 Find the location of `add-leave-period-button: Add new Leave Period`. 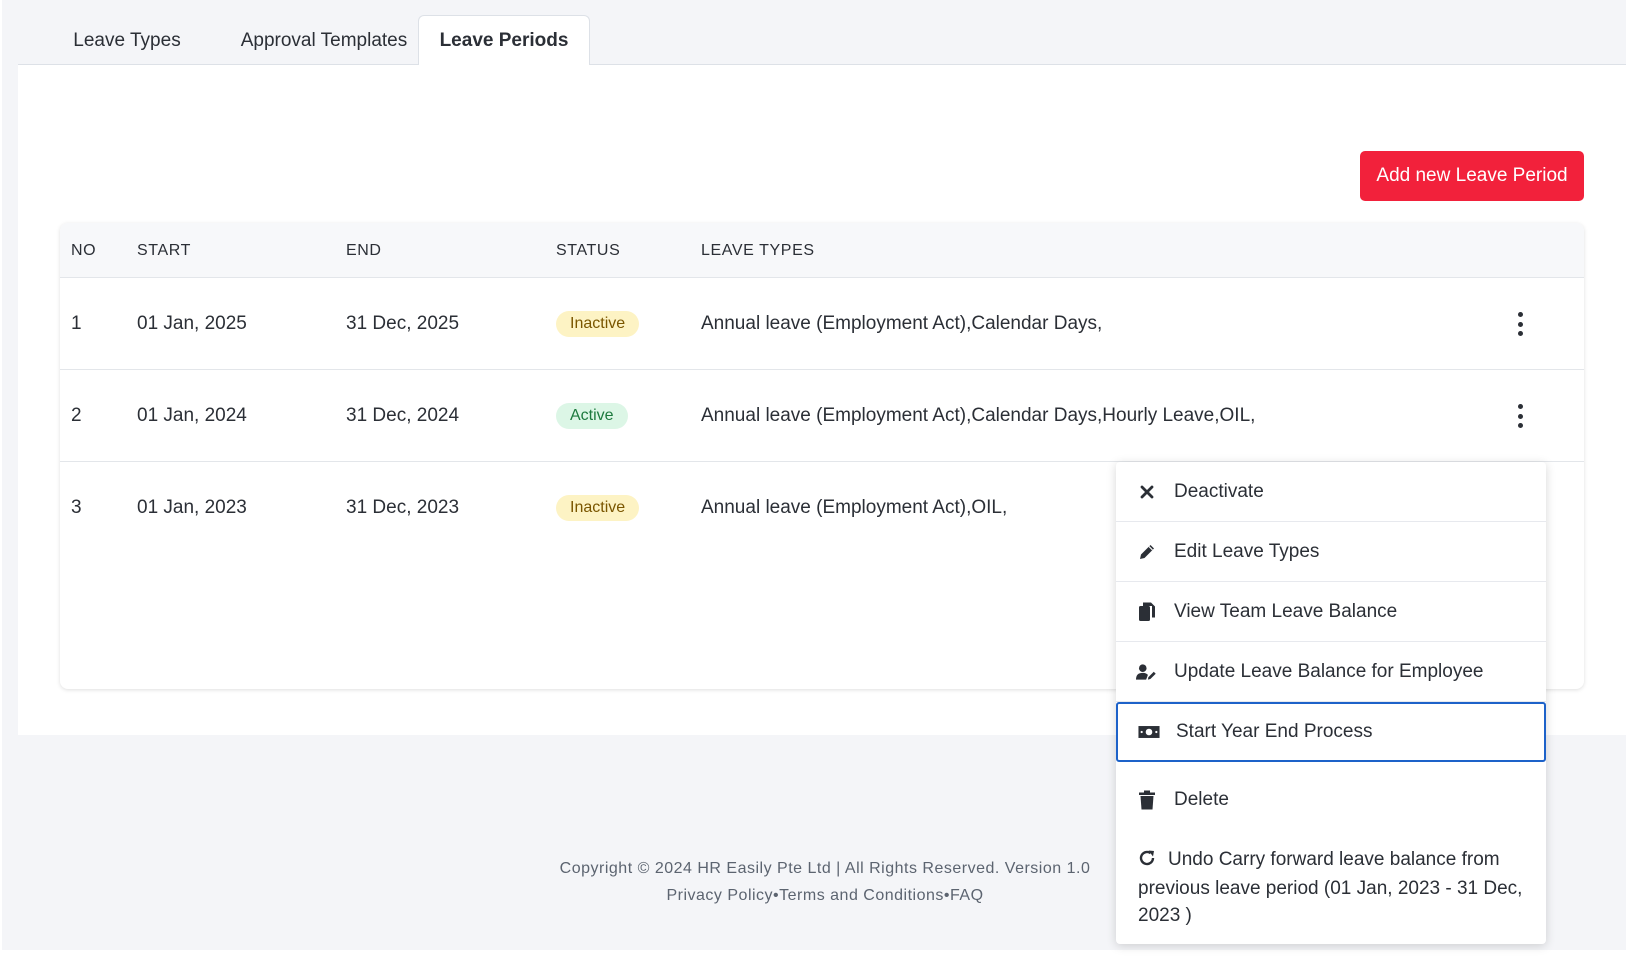

add-leave-period-button: Add new Leave Period is located at coordinates (1472, 176).